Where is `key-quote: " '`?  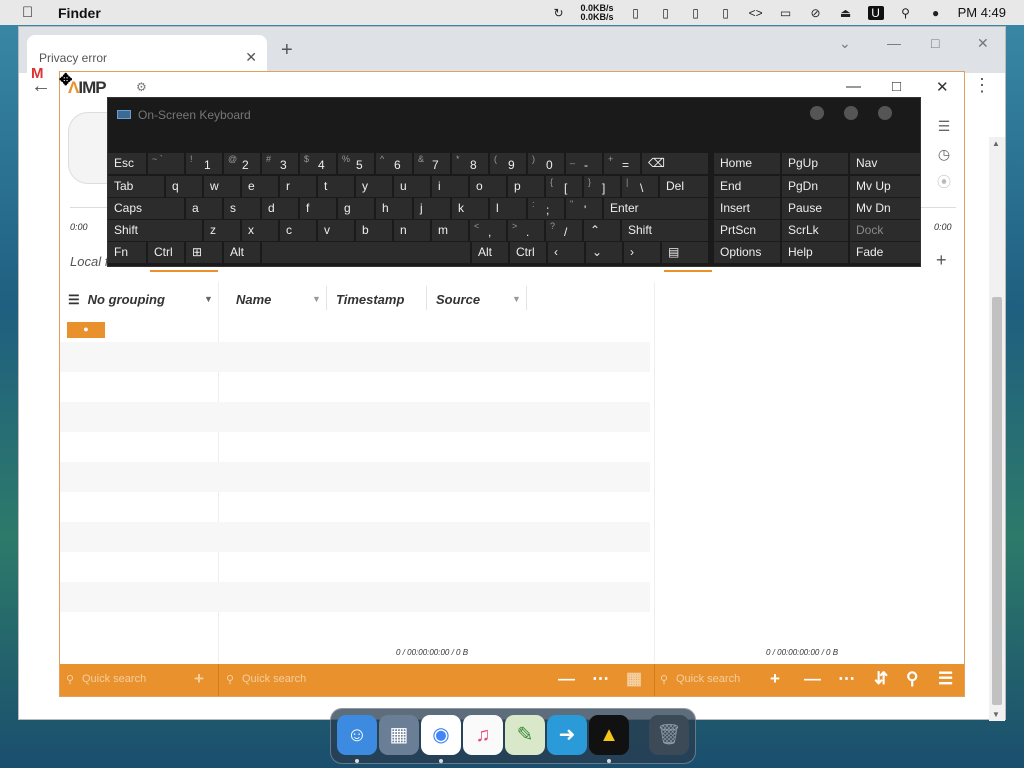
key-quote: " ' is located at coordinates (584, 208).